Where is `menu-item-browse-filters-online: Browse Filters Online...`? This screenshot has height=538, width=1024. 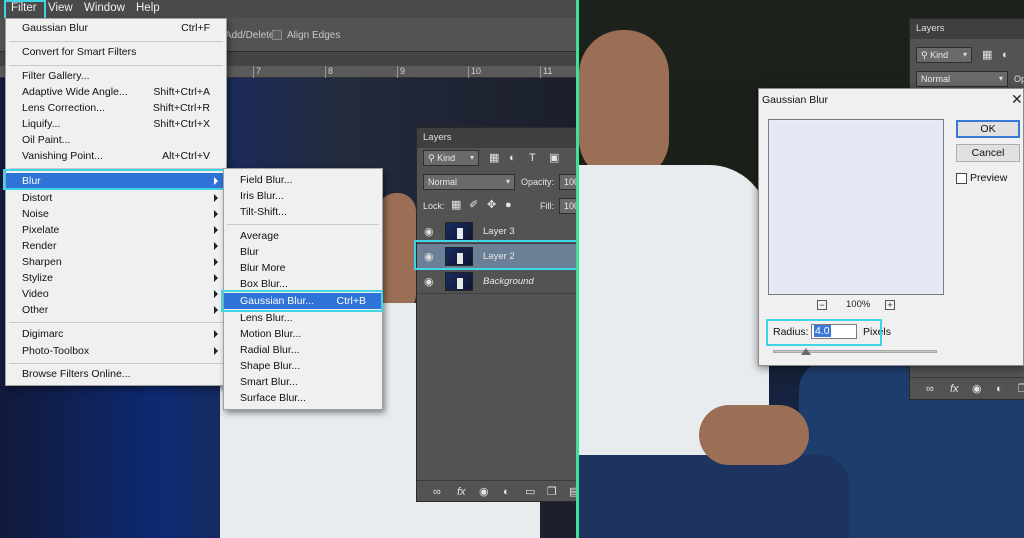 menu-item-browse-filters-online: Browse Filters Online... is located at coordinates (116, 374).